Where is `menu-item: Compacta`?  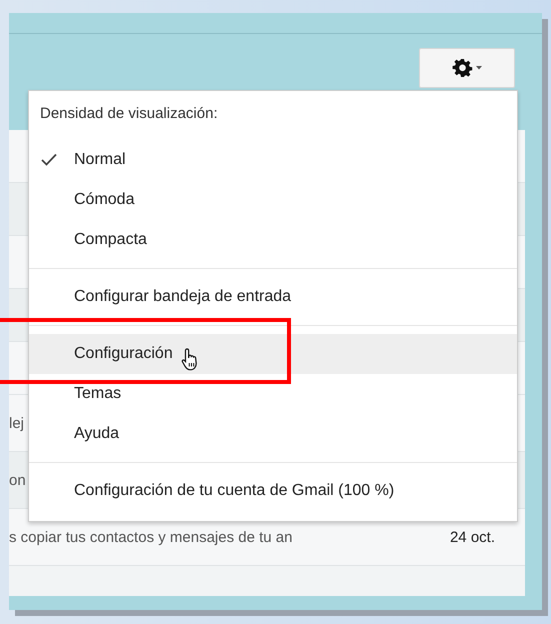 menu-item: Compacta is located at coordinates (273, 240).